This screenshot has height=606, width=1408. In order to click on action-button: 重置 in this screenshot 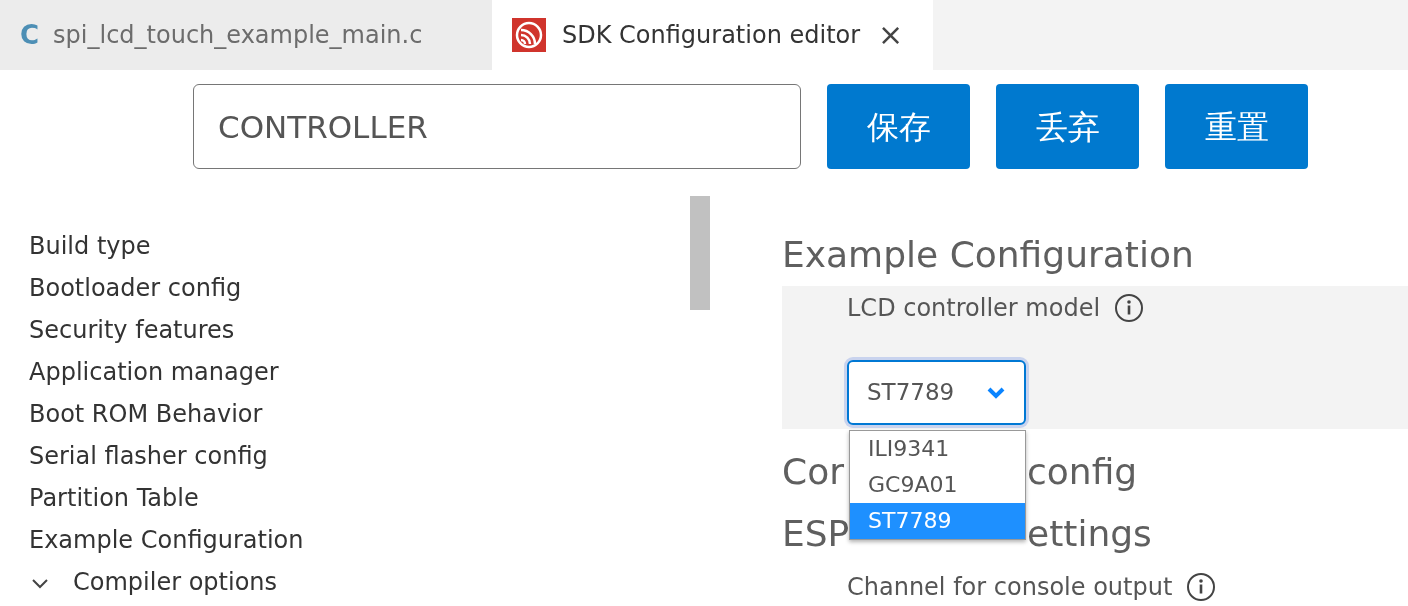, I will do `click(1236, 126)`.